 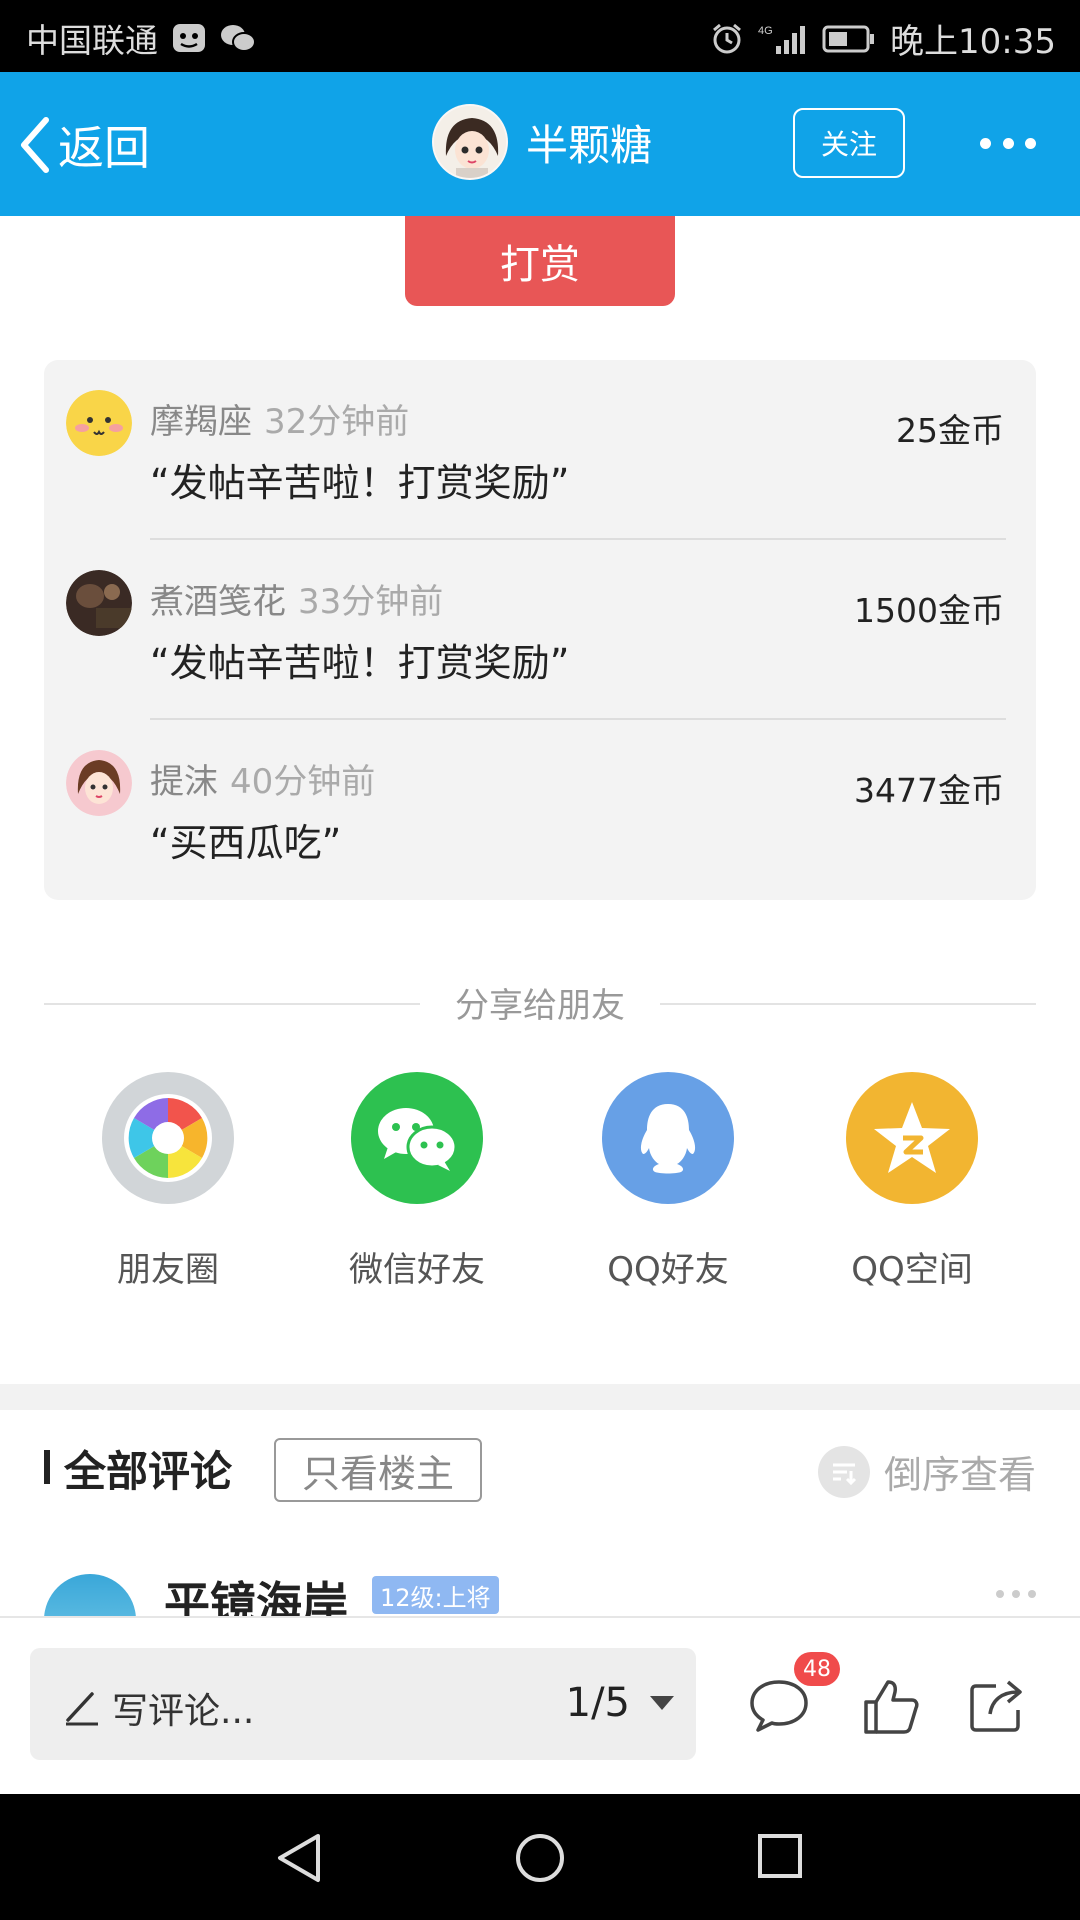 What do you see at coordinates (1008, 143) in the screenshot?
I see `more-options-icon` at bounding box center [1008, 143].